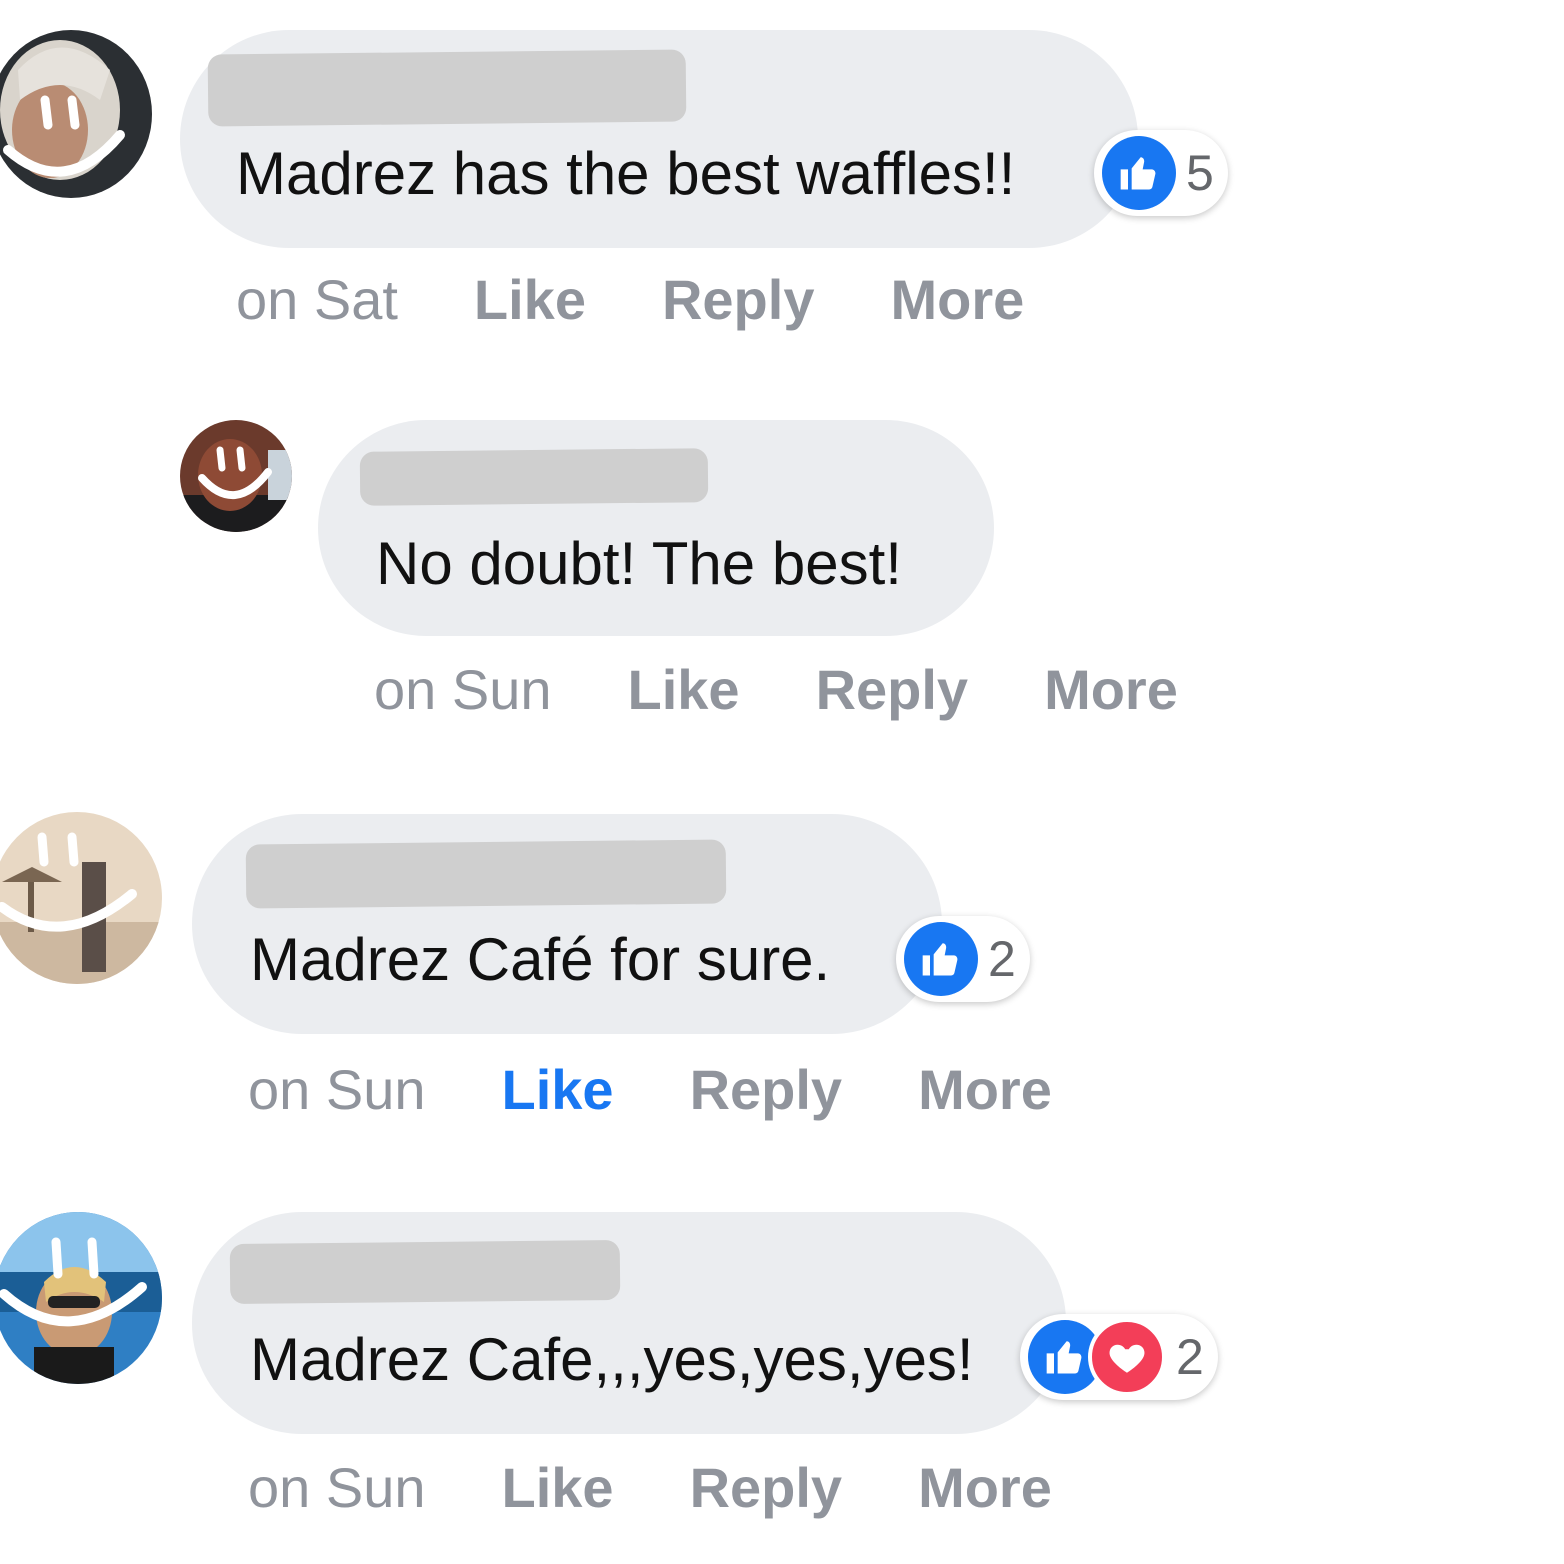  I want to click on comment-text: Madrez Cafe,,,yes,yes,yes!, so click(612, 1359).